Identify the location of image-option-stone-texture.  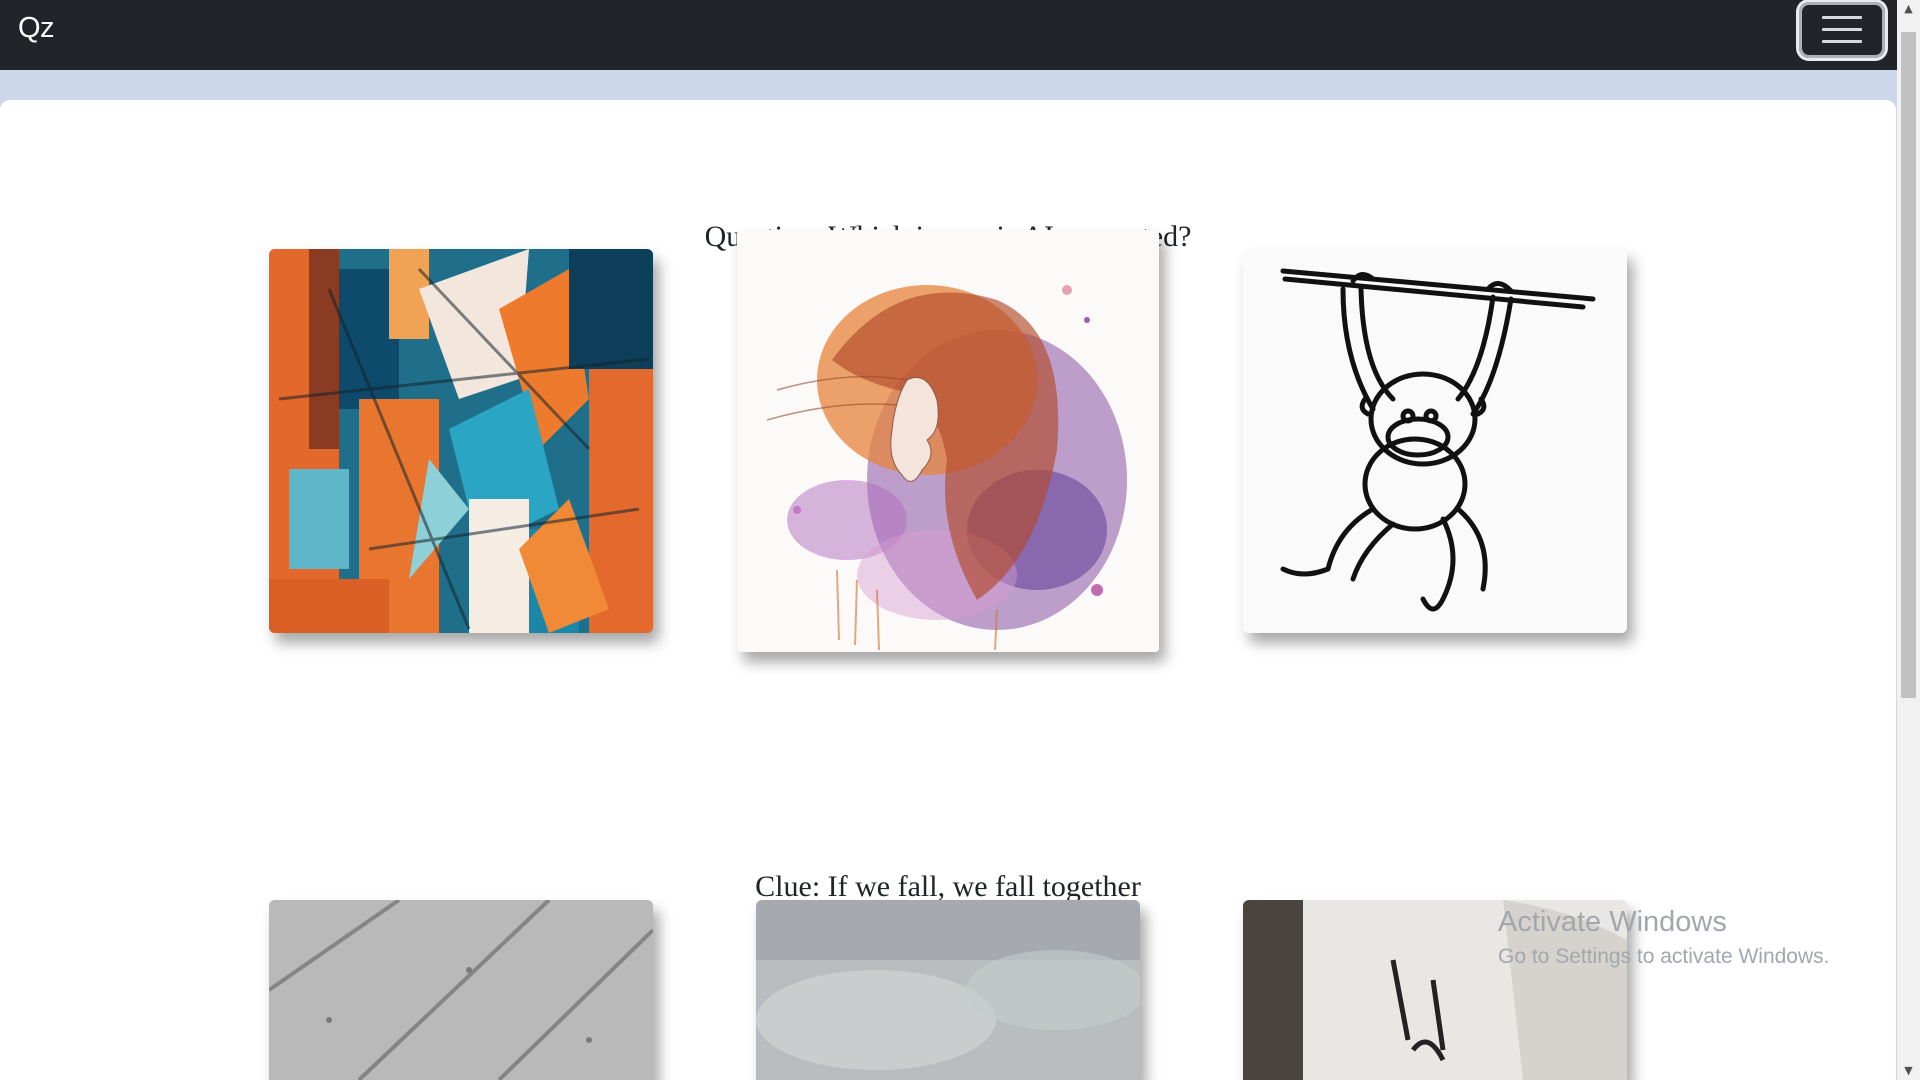
(948, 990).